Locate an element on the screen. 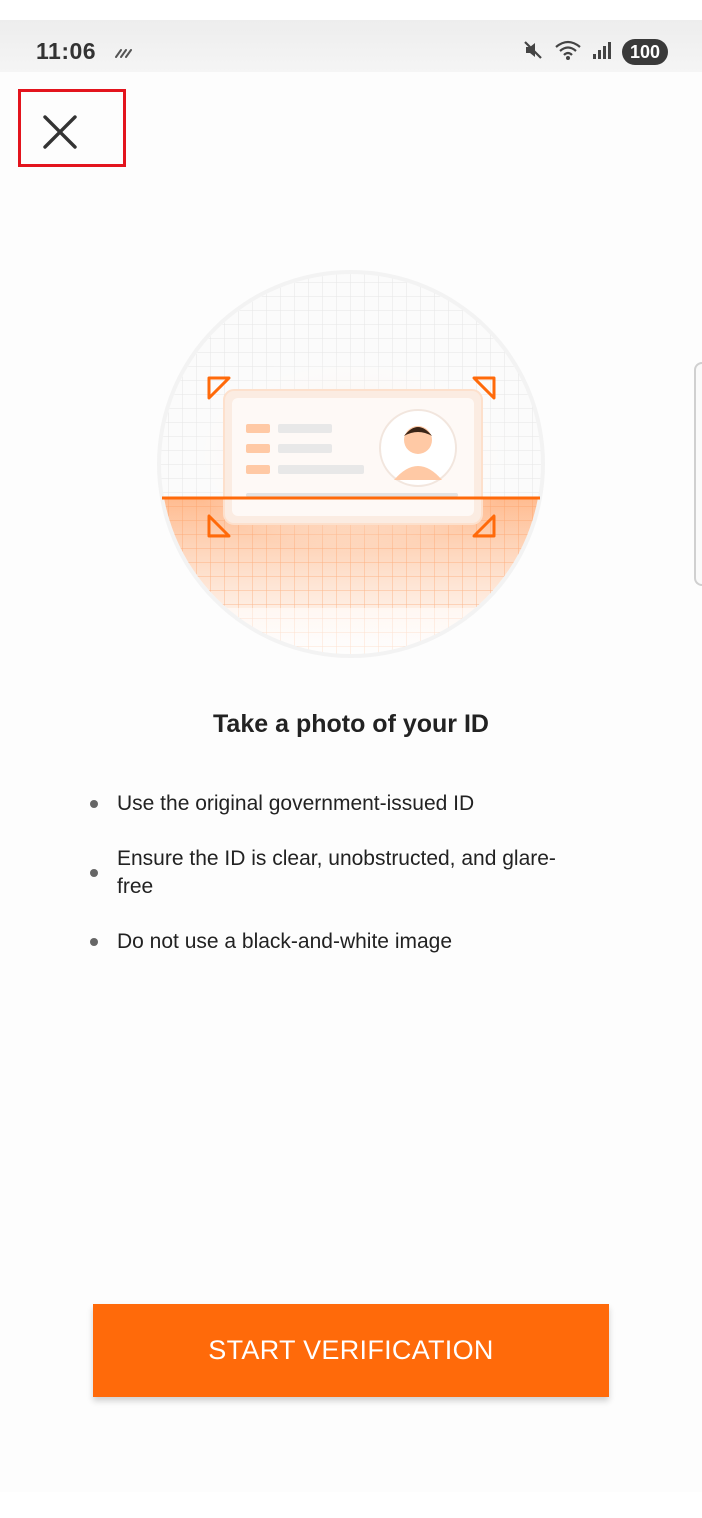 The height and width of the screenshot is (1518, 702). bottom-strip is located at coordinates (351, 1505).